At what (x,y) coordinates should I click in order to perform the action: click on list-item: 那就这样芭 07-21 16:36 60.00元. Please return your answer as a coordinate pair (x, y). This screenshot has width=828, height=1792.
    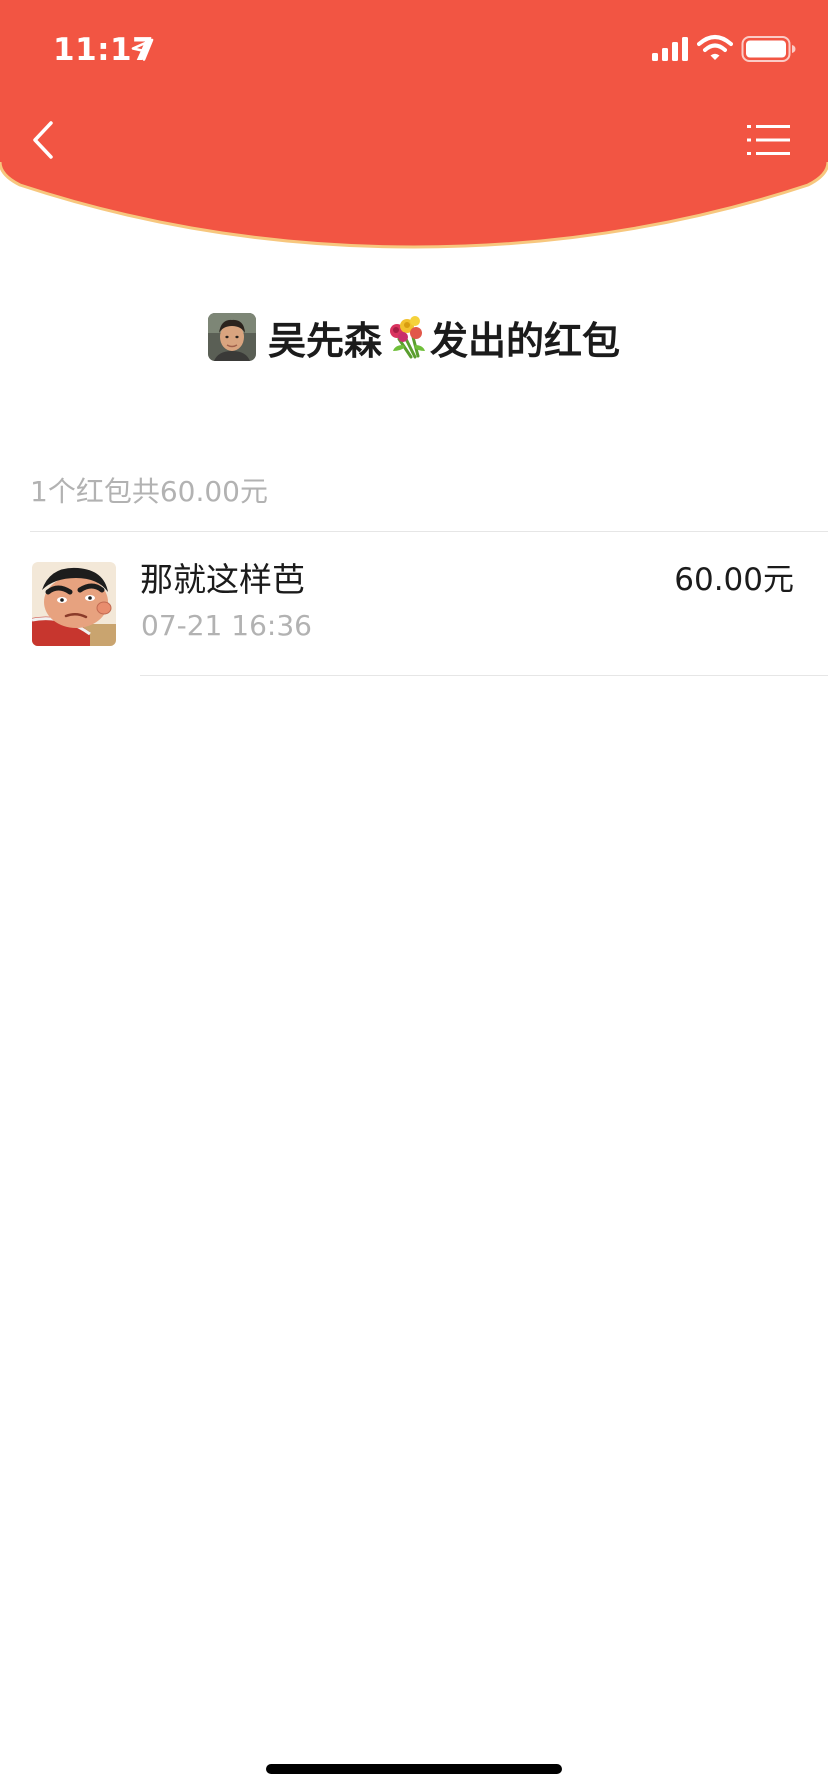
    Looking at the image, I should click on (414, 604).